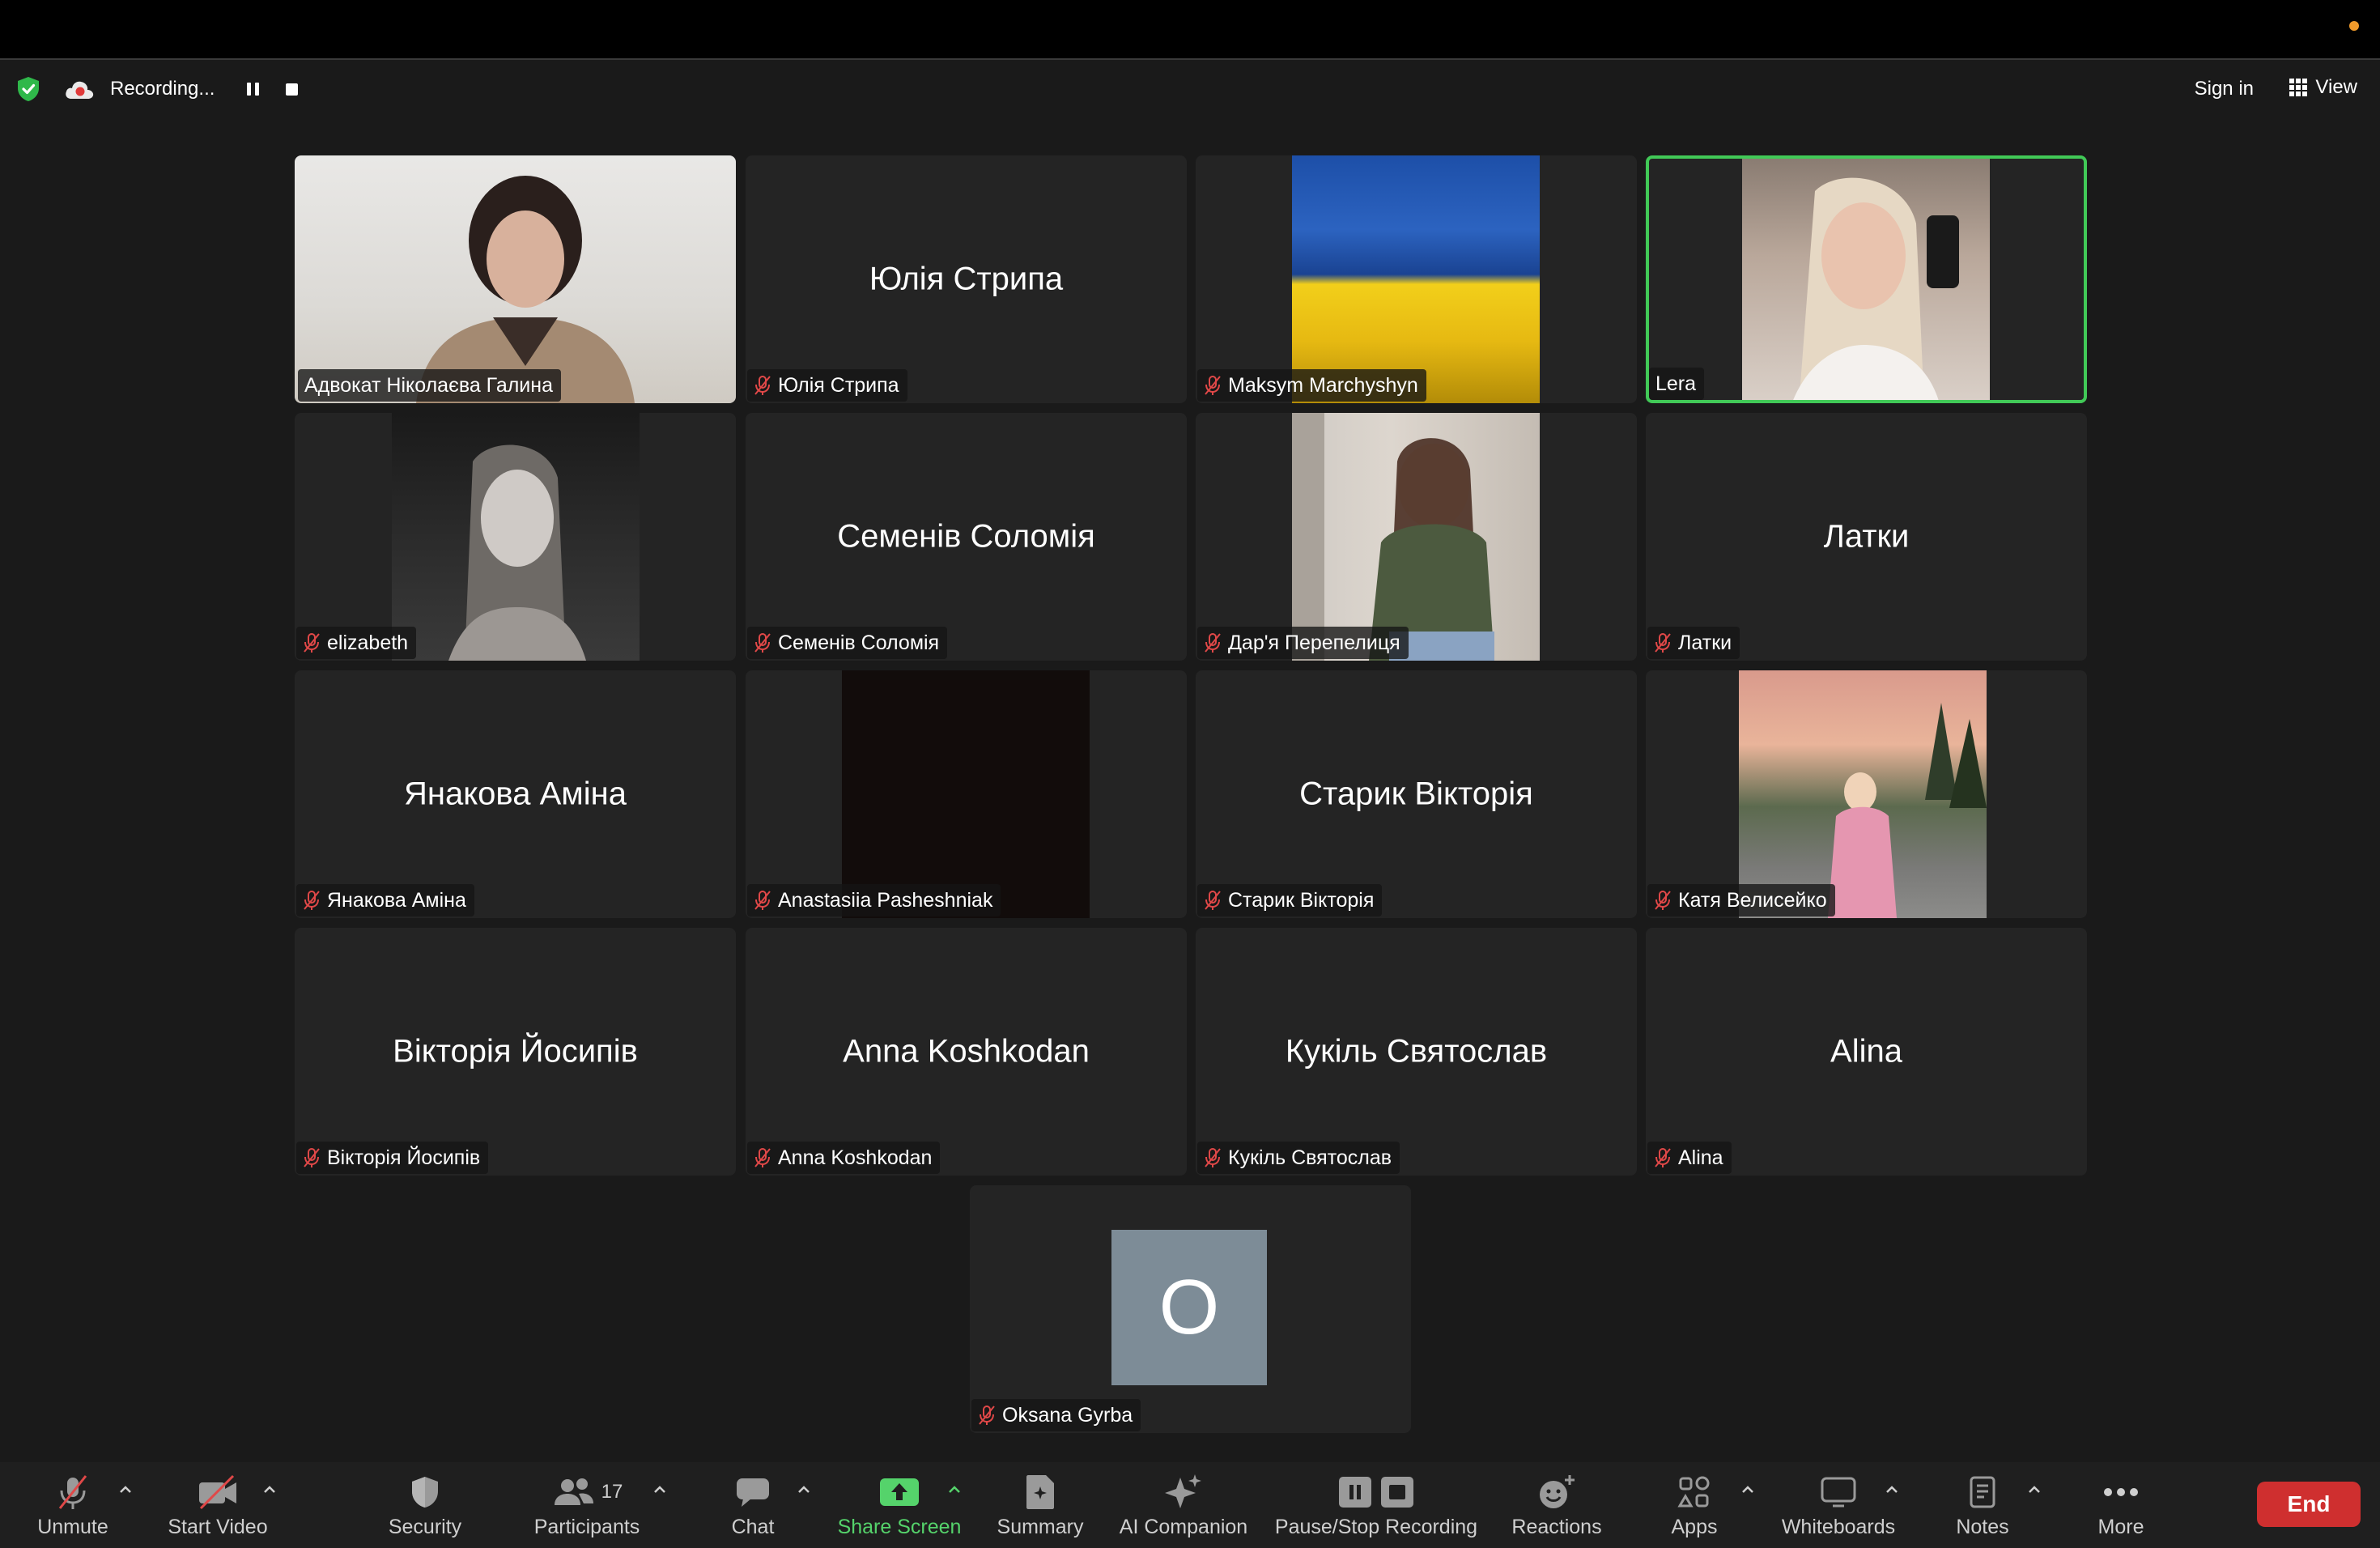 Image resolution: width=2380 pixels, height=1548 pixels. What do you see at coordinates (1314, 642) in the screenshot?
I see `participant-name: Дар'я Перепелиця` at bounding box center [1314, 642].